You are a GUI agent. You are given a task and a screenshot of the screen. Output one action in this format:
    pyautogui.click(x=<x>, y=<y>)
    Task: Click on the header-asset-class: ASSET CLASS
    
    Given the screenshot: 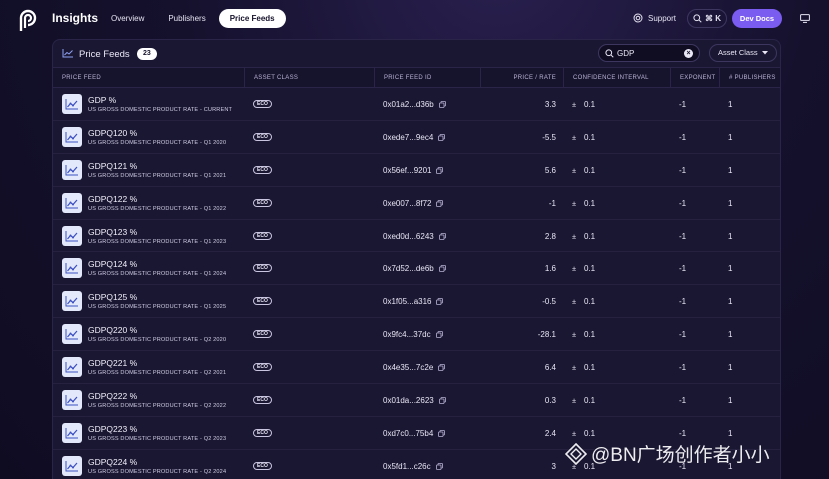 What is the action you would take?
    pyautogui.click(x=271, y=78)
    